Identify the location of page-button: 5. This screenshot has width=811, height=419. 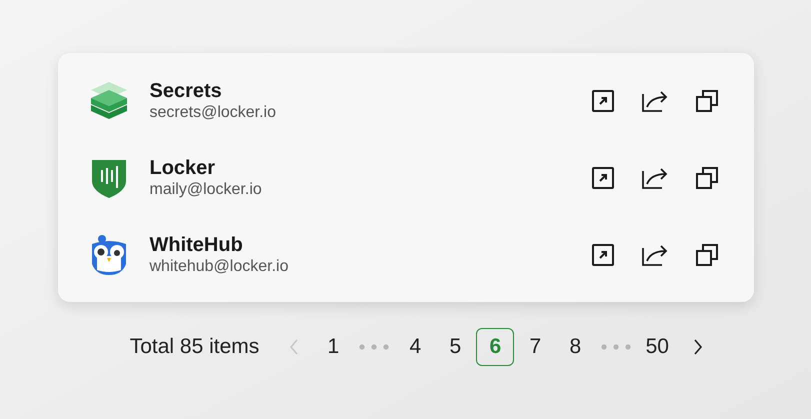
(455, 347).